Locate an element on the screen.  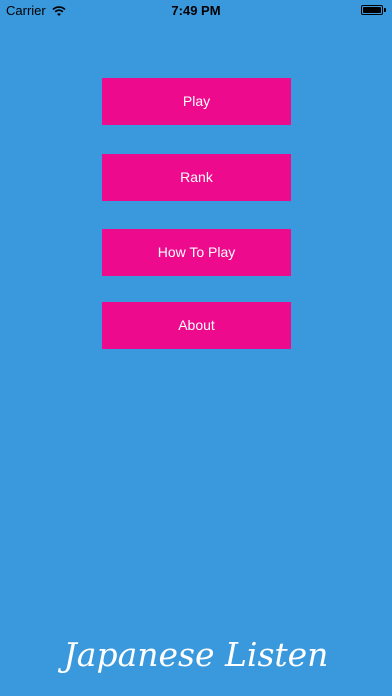
play-button: Play is located at coordinates (196, 101).